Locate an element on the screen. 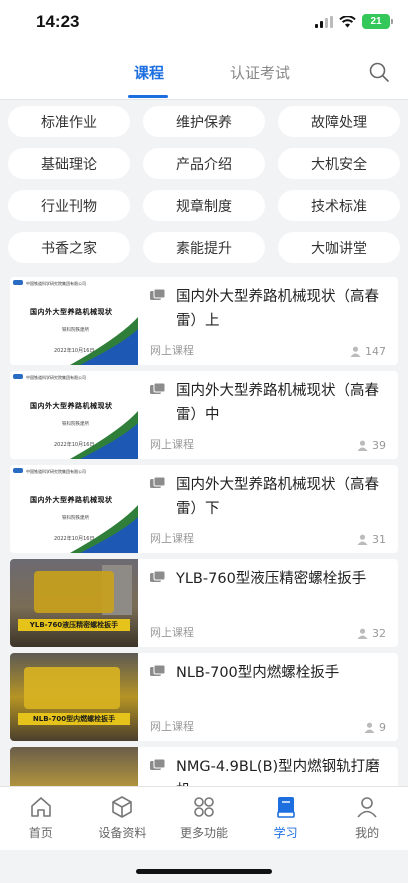 The width and height of the screenshot is (408, 883). photo-banner: YLB-760液压精密螺栓扳手 is located at coordinates (74, 625).